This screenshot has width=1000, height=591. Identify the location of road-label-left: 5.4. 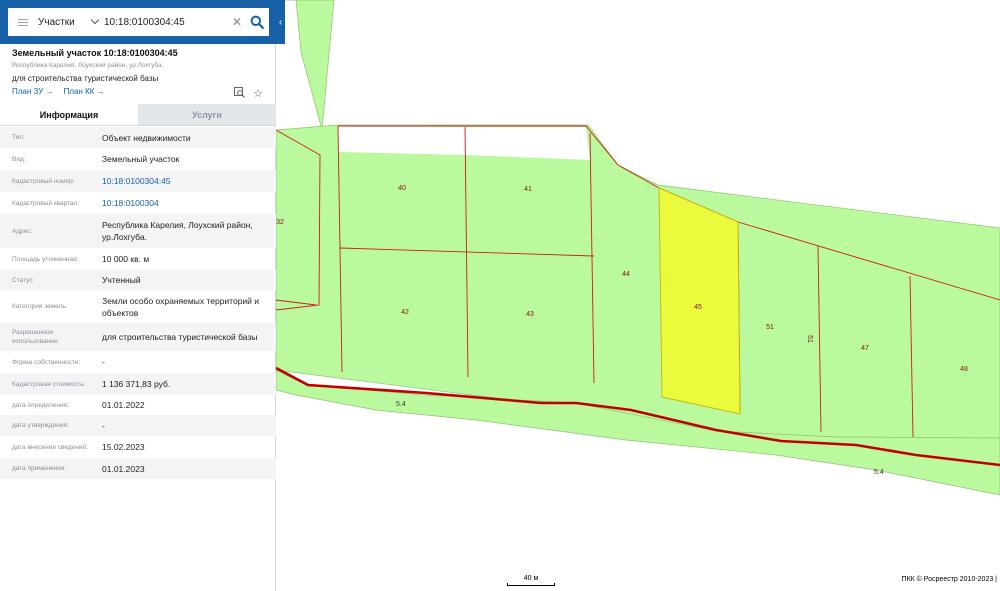
(401, 404).